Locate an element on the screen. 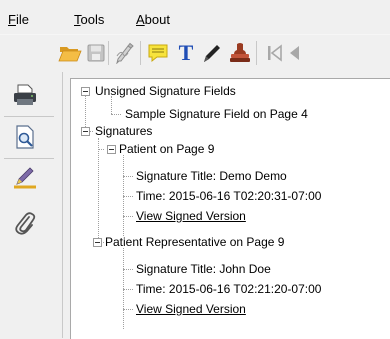  comment-button is located at coordinates (158, 53).